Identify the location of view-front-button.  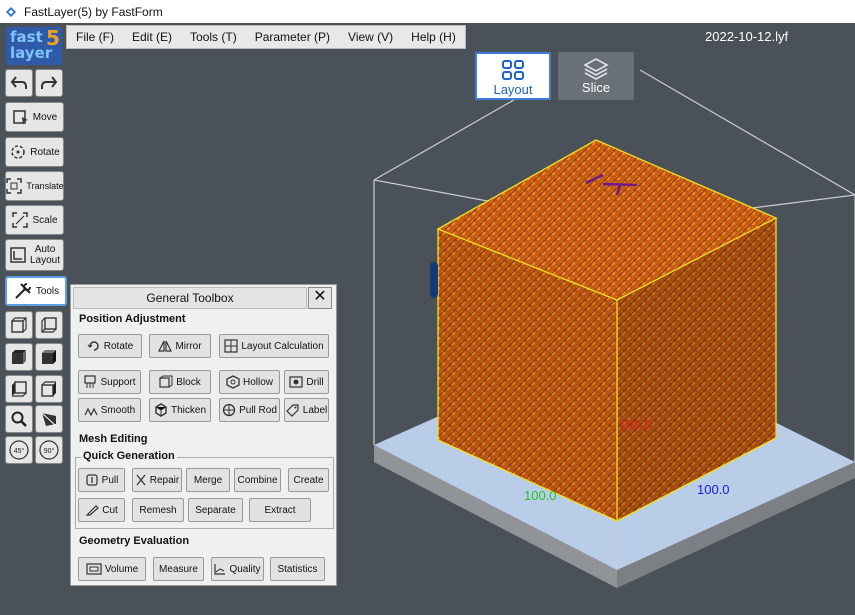
(19, 325).